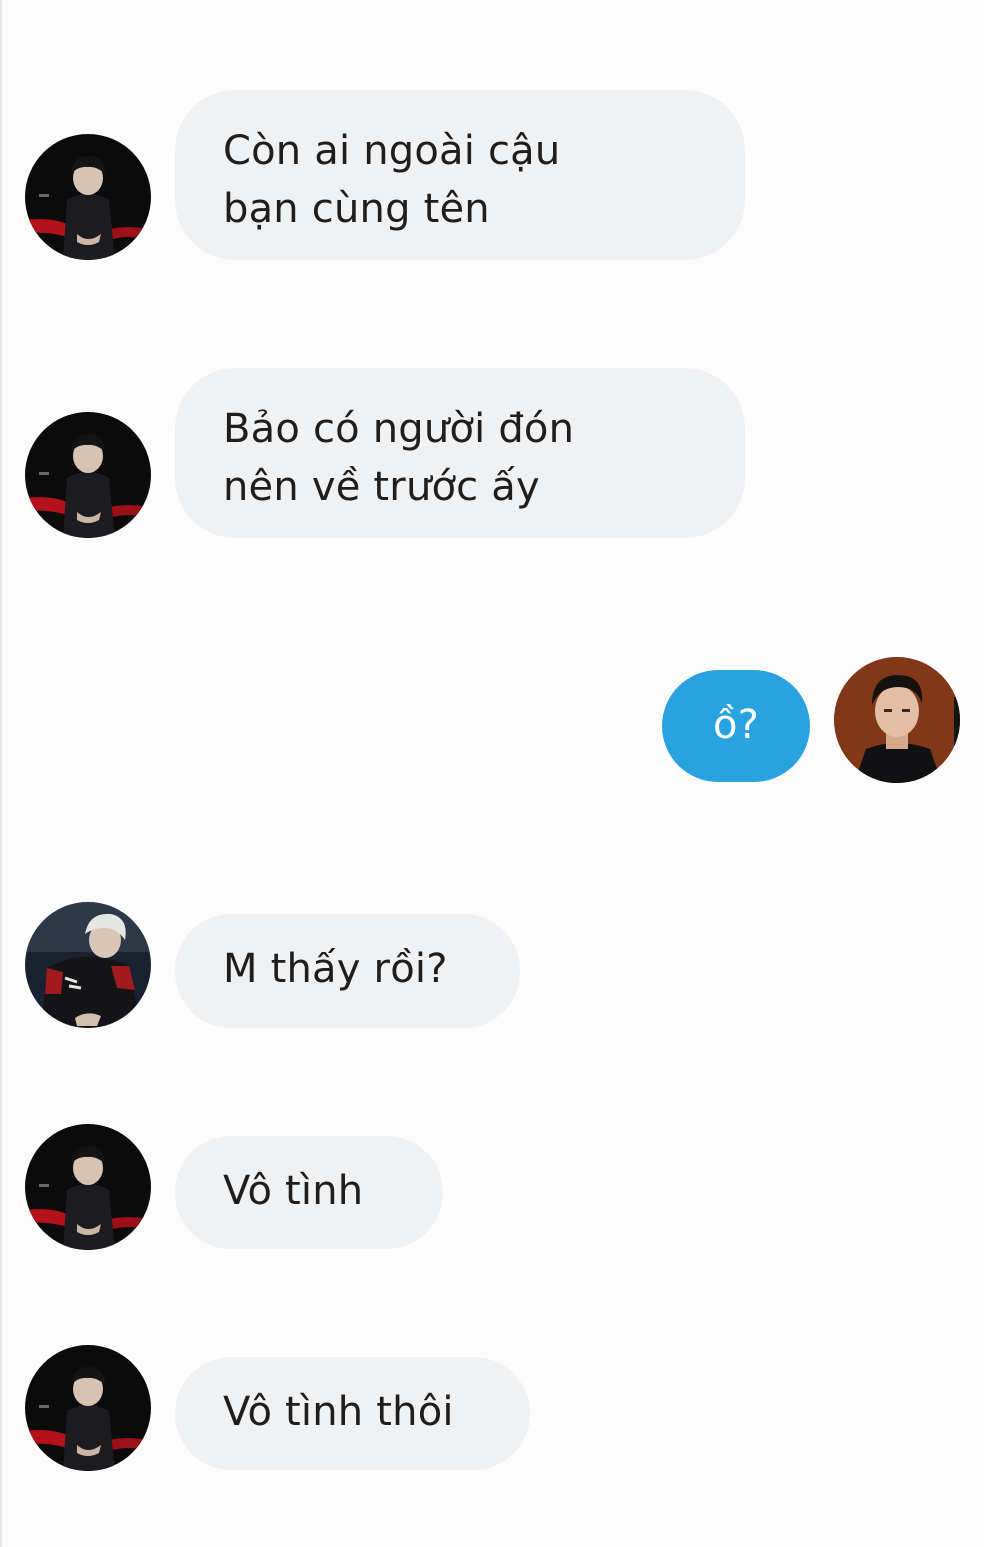  What do you see at coordinates (897, 720) in the screenshot?
I see `avatar-photo-brown-portrait-icon` at bounding box center [897, 720].